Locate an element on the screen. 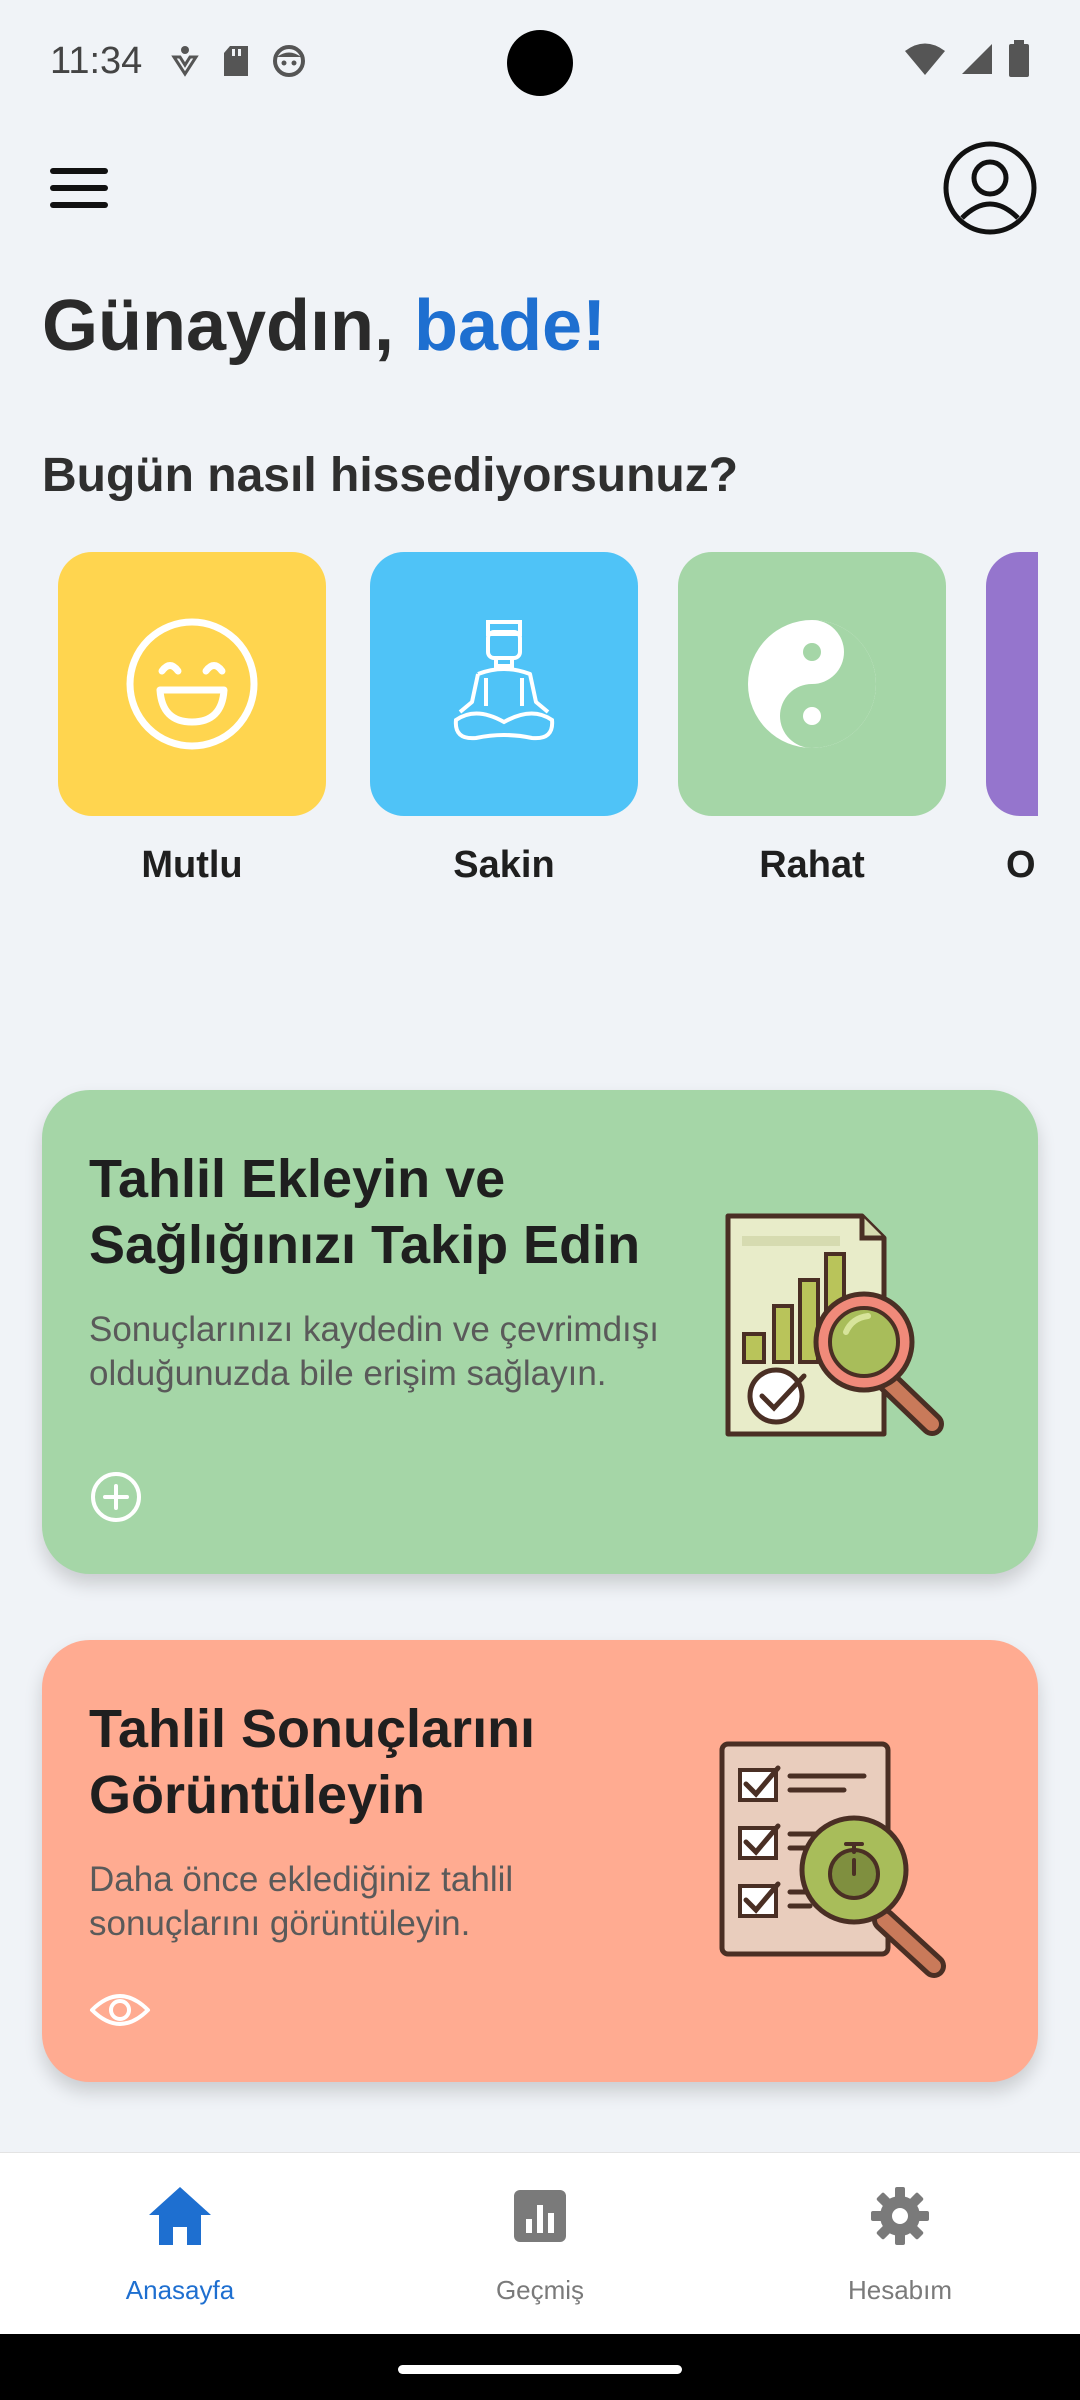 This screenshot has height=2400, width=1080. mood-carousel: Mutlu Sakin Rahat O is located at coordinates (519, 727).